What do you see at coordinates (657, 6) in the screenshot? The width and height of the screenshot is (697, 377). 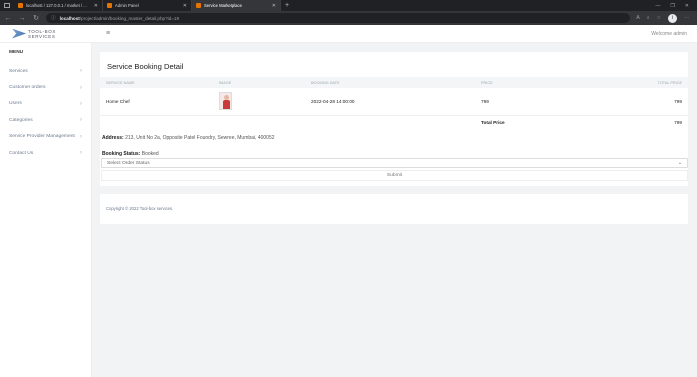 I see `minimize-icon: —` at bounding box center [657, 6].